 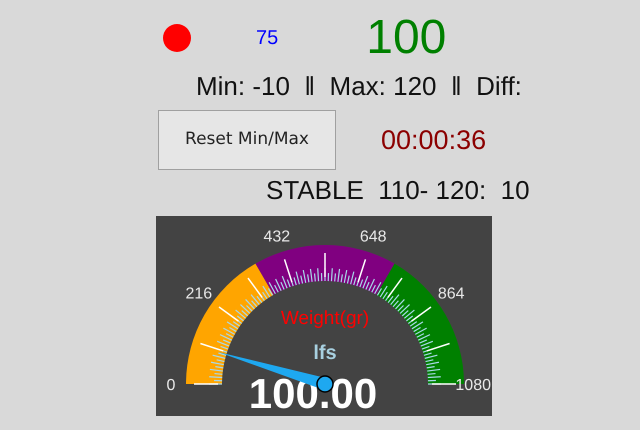 I want to click on tick-label: 432, so click(x=276, y=237).